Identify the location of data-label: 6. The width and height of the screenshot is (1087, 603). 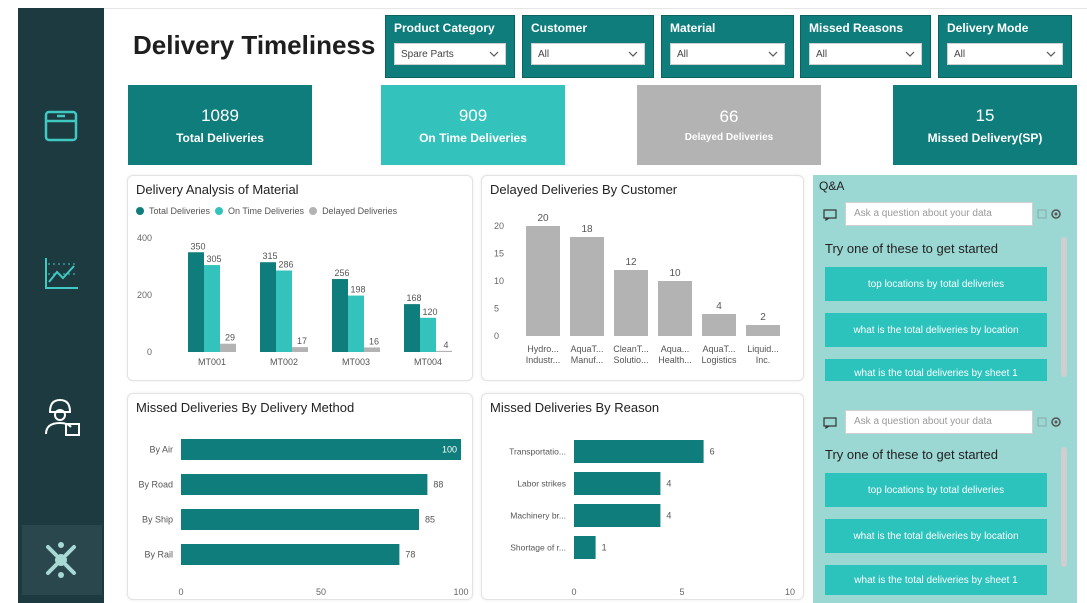
(712, 452).